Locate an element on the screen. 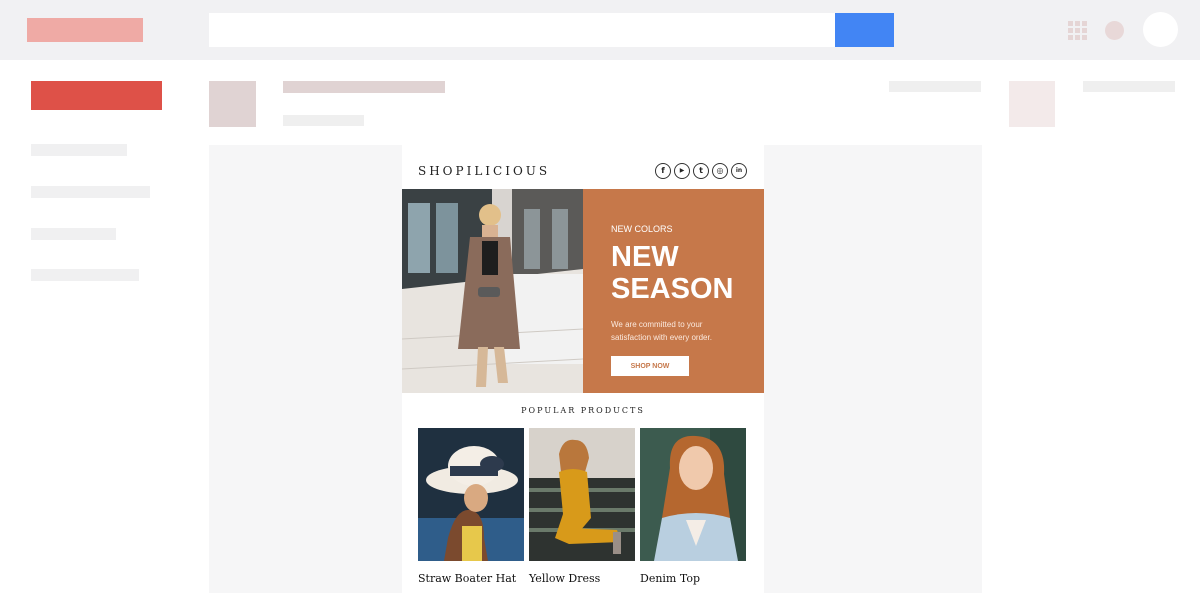  search-button is located at coordinates (864, 30).